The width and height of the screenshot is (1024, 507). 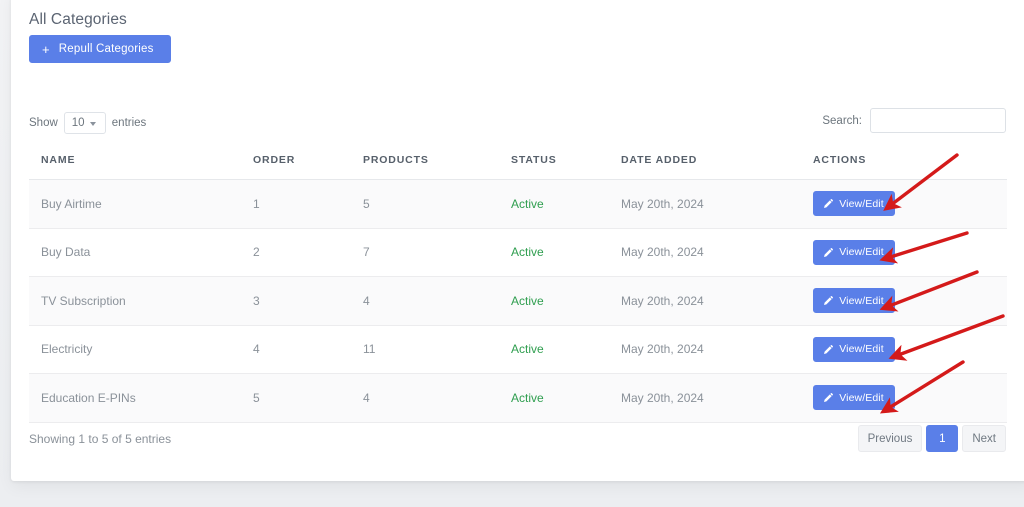 What do you see at coordinates (78, 19) in the screenshot?
I see `page-title: All Categories` at bounding box center [78, 19].